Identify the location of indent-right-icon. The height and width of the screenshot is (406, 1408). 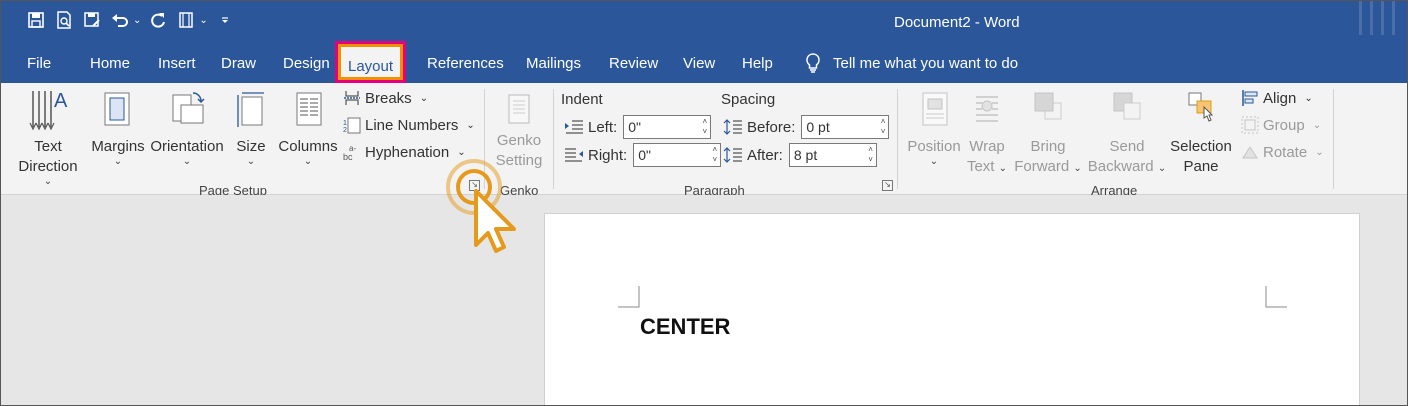
(574, 155).